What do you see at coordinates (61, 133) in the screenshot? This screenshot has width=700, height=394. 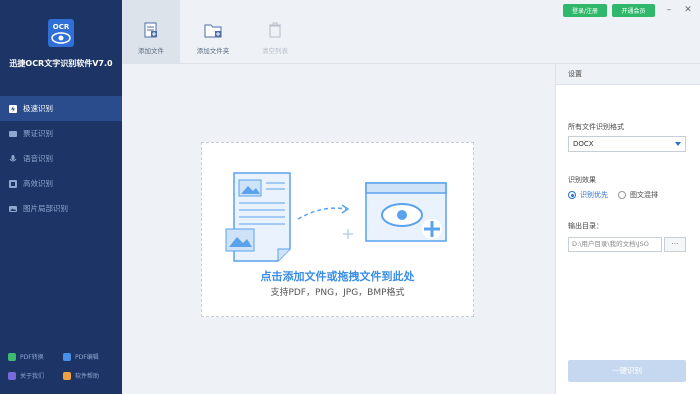 I see `sidebar-item-ticket-recognition: 票证识别` at bounding box center [61, 133].